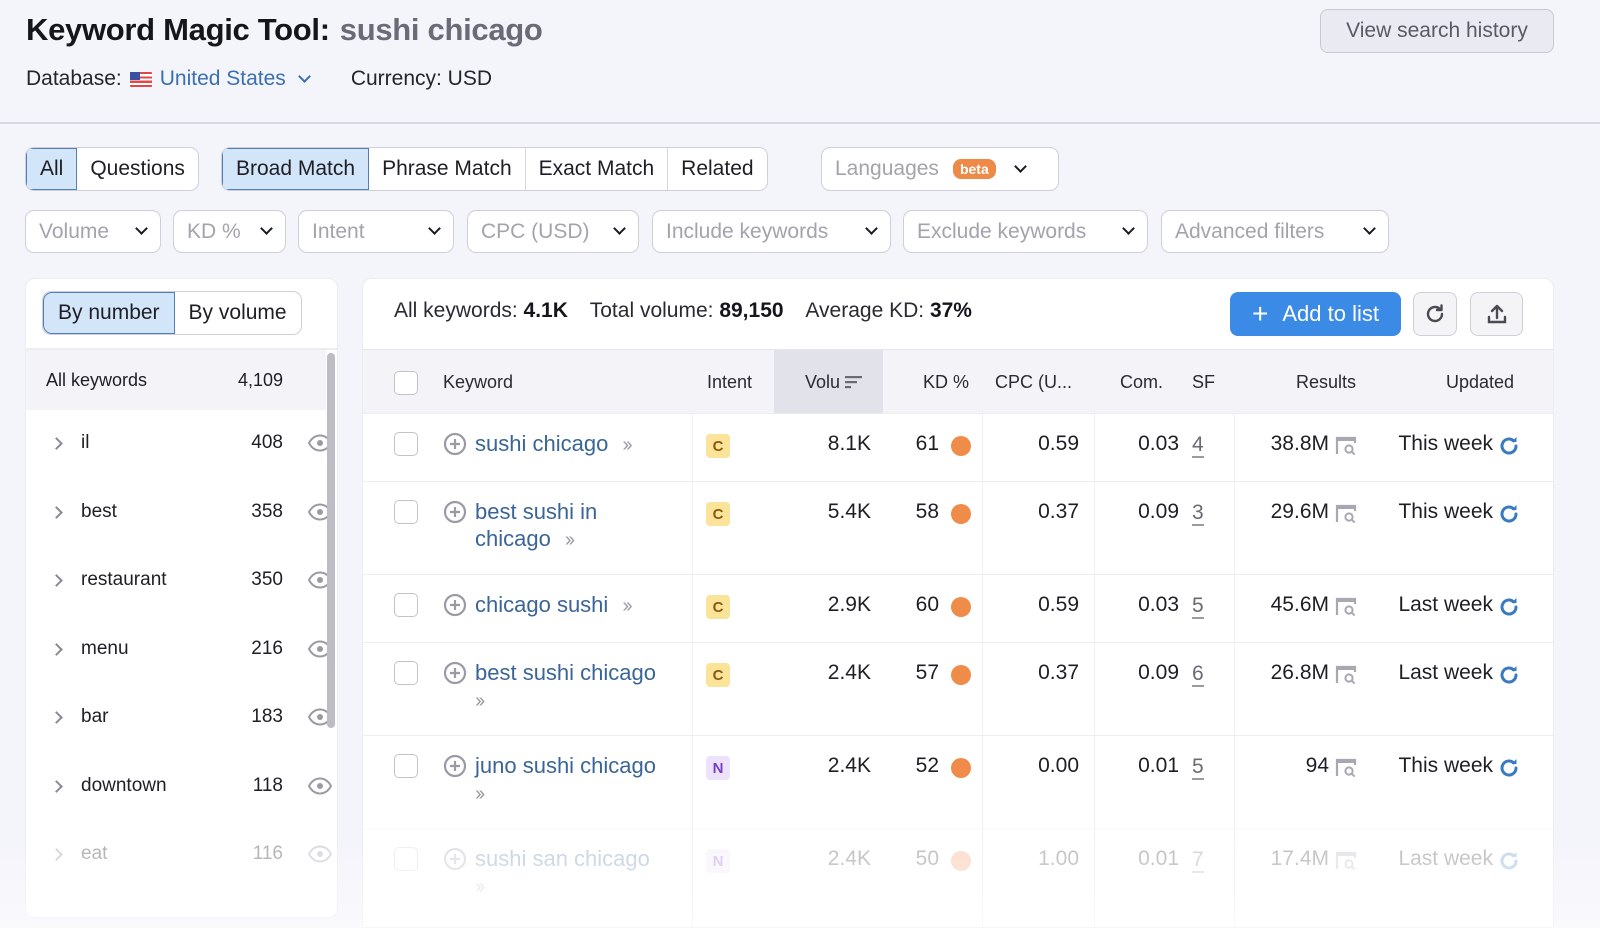  What do you see at coordinates (229, 231) in the screenshot?
I see `filter-kd: KD %` at bounding box center [229, 231].